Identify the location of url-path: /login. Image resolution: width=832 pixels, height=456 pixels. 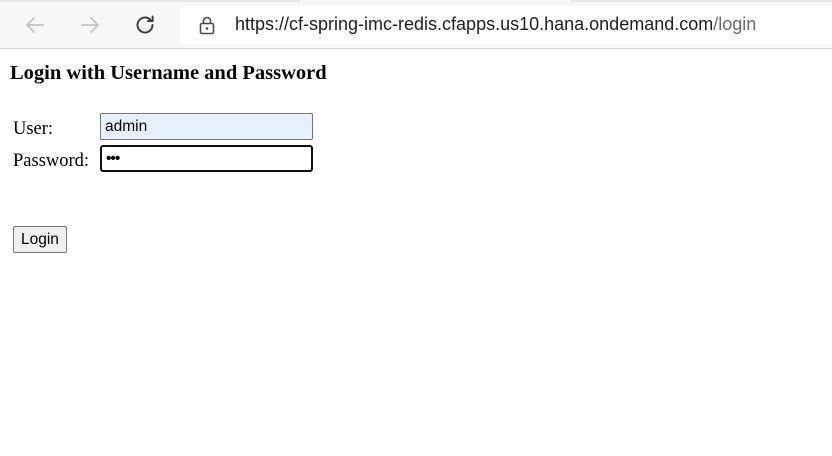
(735, 24).